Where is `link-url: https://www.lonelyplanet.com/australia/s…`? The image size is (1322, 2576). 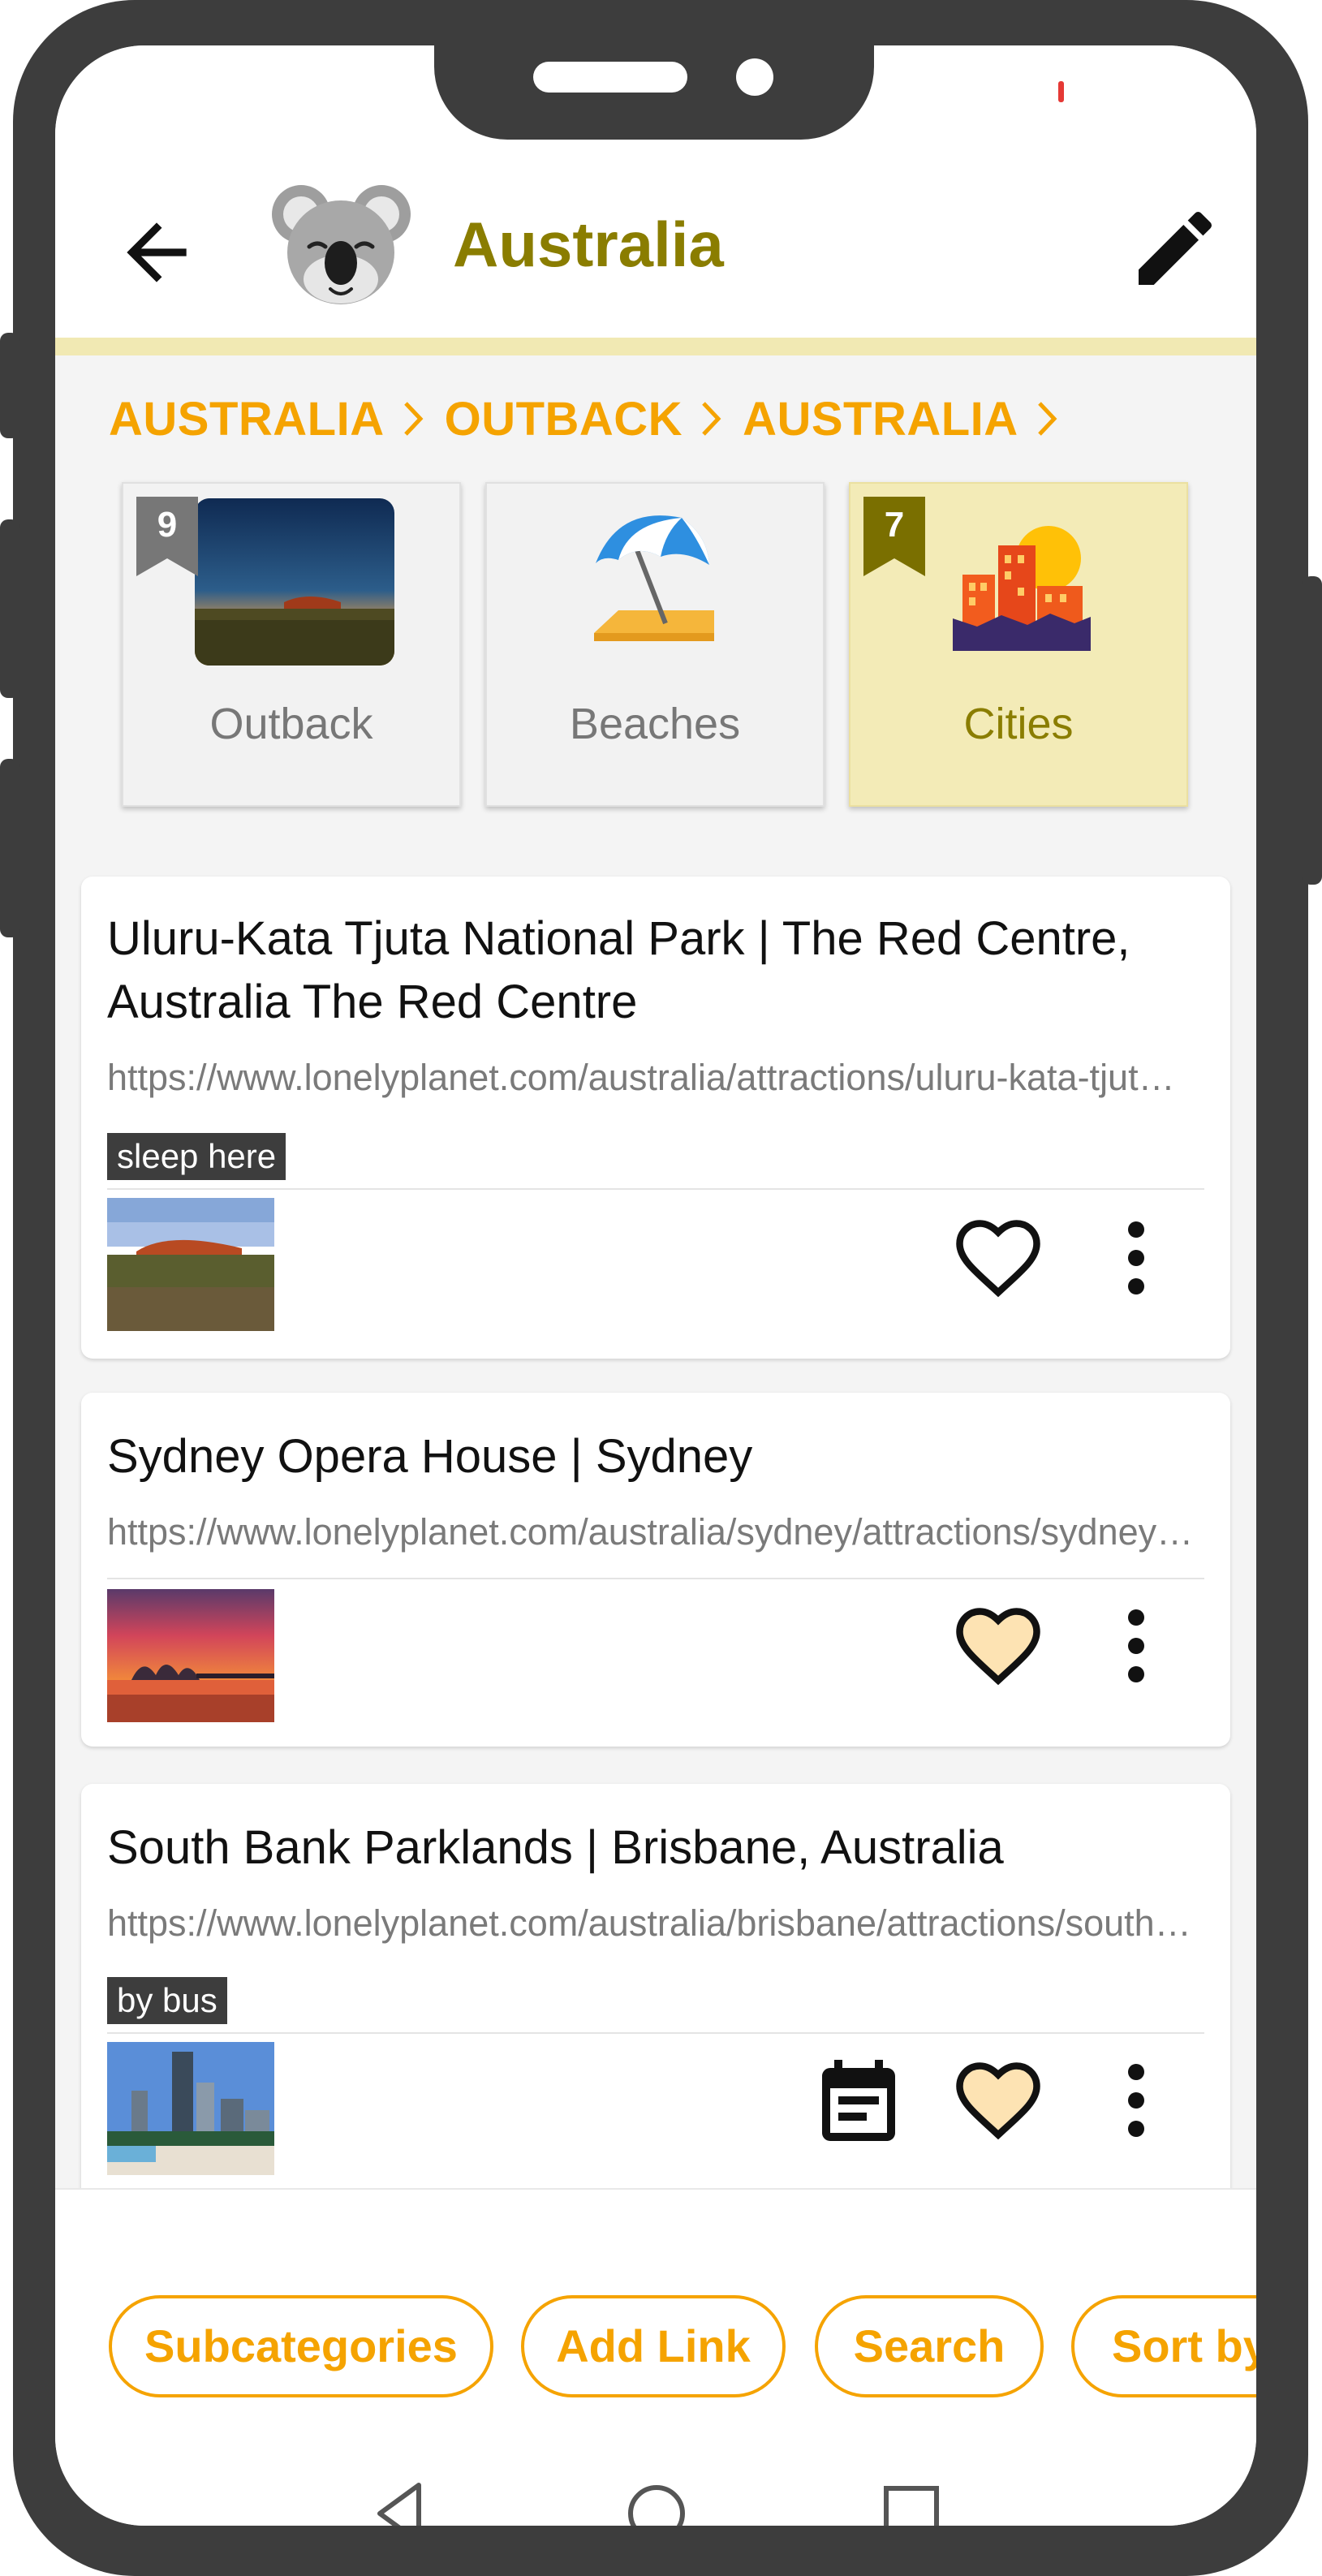
link-url: https://www.lonelyplanet.com/australia/s… is located at coordinates (651, 1532).